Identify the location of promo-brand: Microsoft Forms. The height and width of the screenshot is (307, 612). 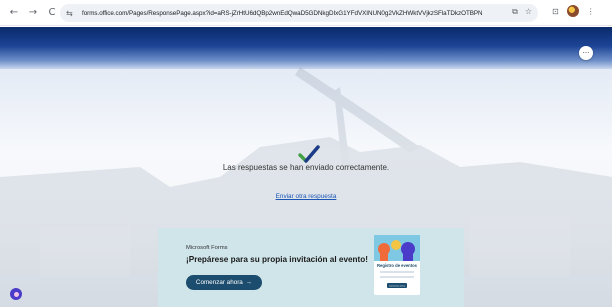
(207, 248).